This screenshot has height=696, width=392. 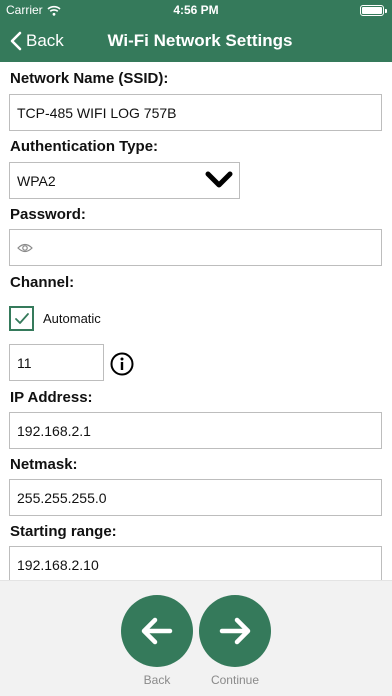 I want to click on continue-button, so click(x=235, y=631).